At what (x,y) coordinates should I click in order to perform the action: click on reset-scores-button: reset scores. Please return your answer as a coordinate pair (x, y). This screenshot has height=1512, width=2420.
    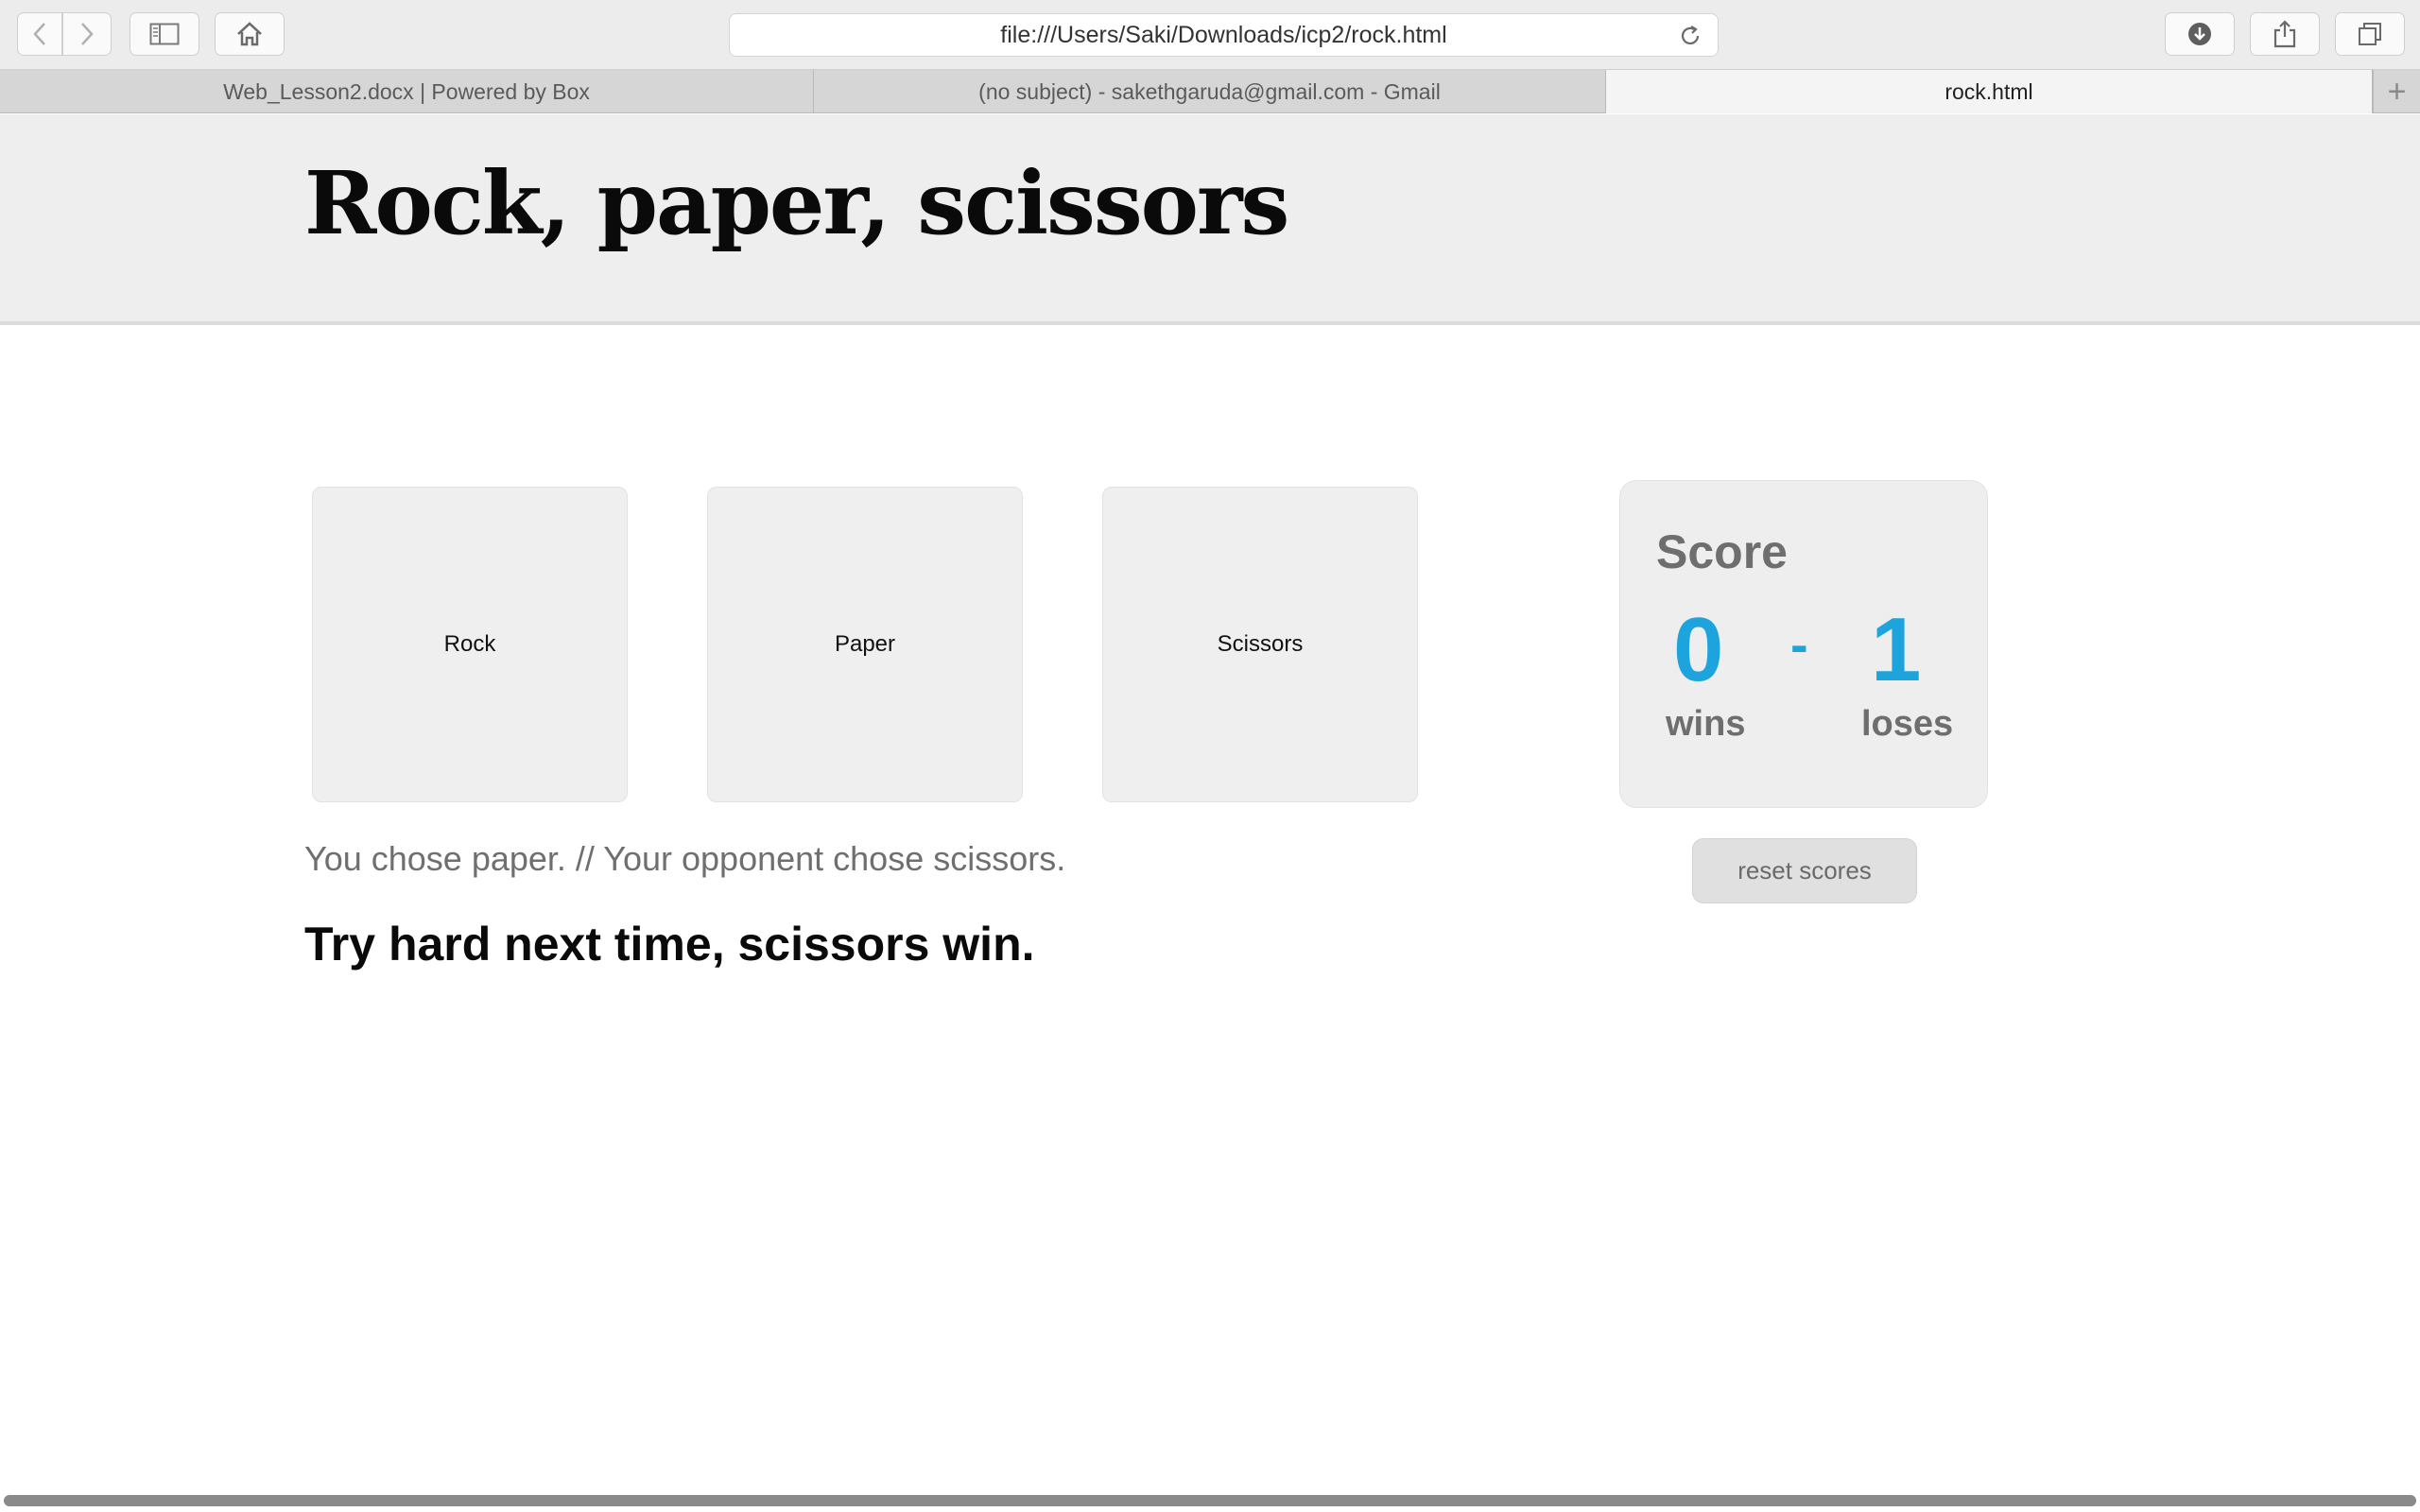
    Looking at the image, I should click on (1804, 870).